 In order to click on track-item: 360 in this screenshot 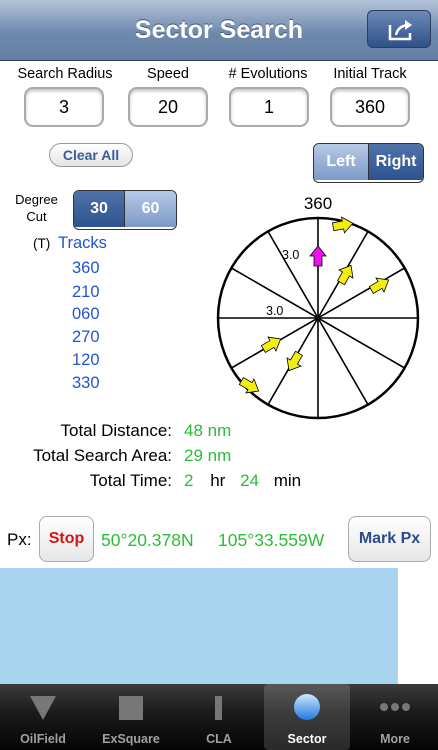, I will do `click(86, 268)`.